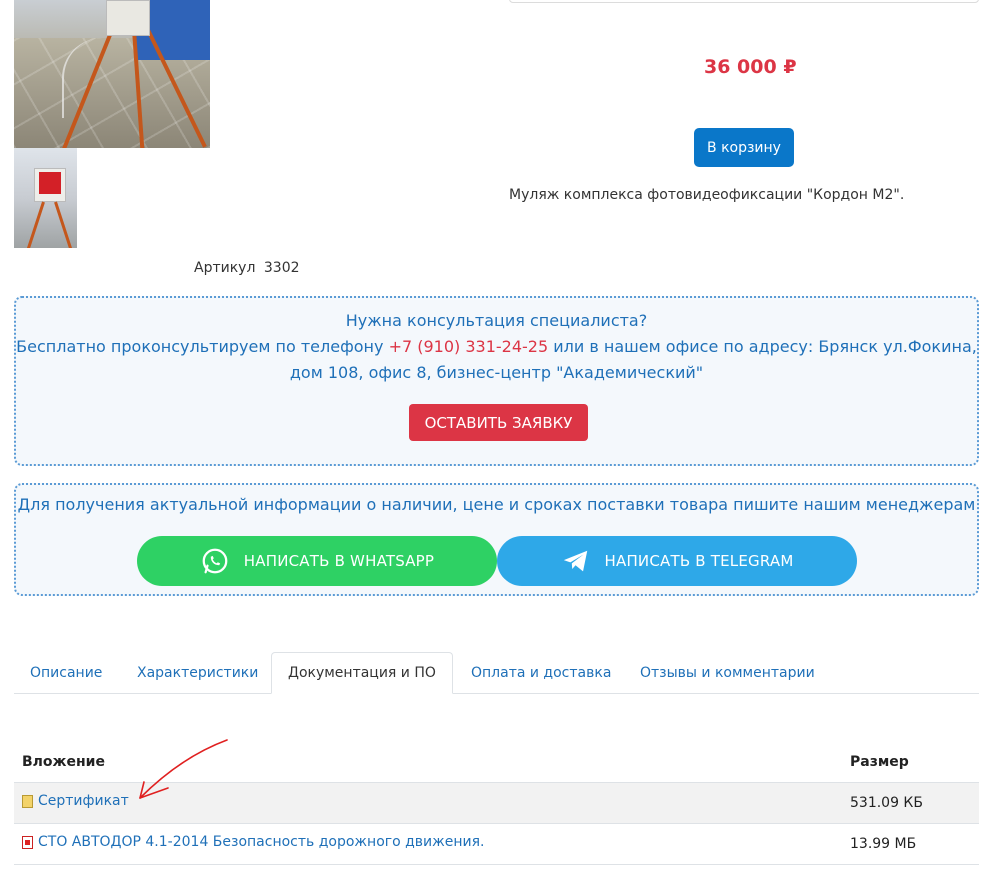 The image size is (1001, 874). I want to click on add-to-cart-button: В корзину, so click(744, 147).